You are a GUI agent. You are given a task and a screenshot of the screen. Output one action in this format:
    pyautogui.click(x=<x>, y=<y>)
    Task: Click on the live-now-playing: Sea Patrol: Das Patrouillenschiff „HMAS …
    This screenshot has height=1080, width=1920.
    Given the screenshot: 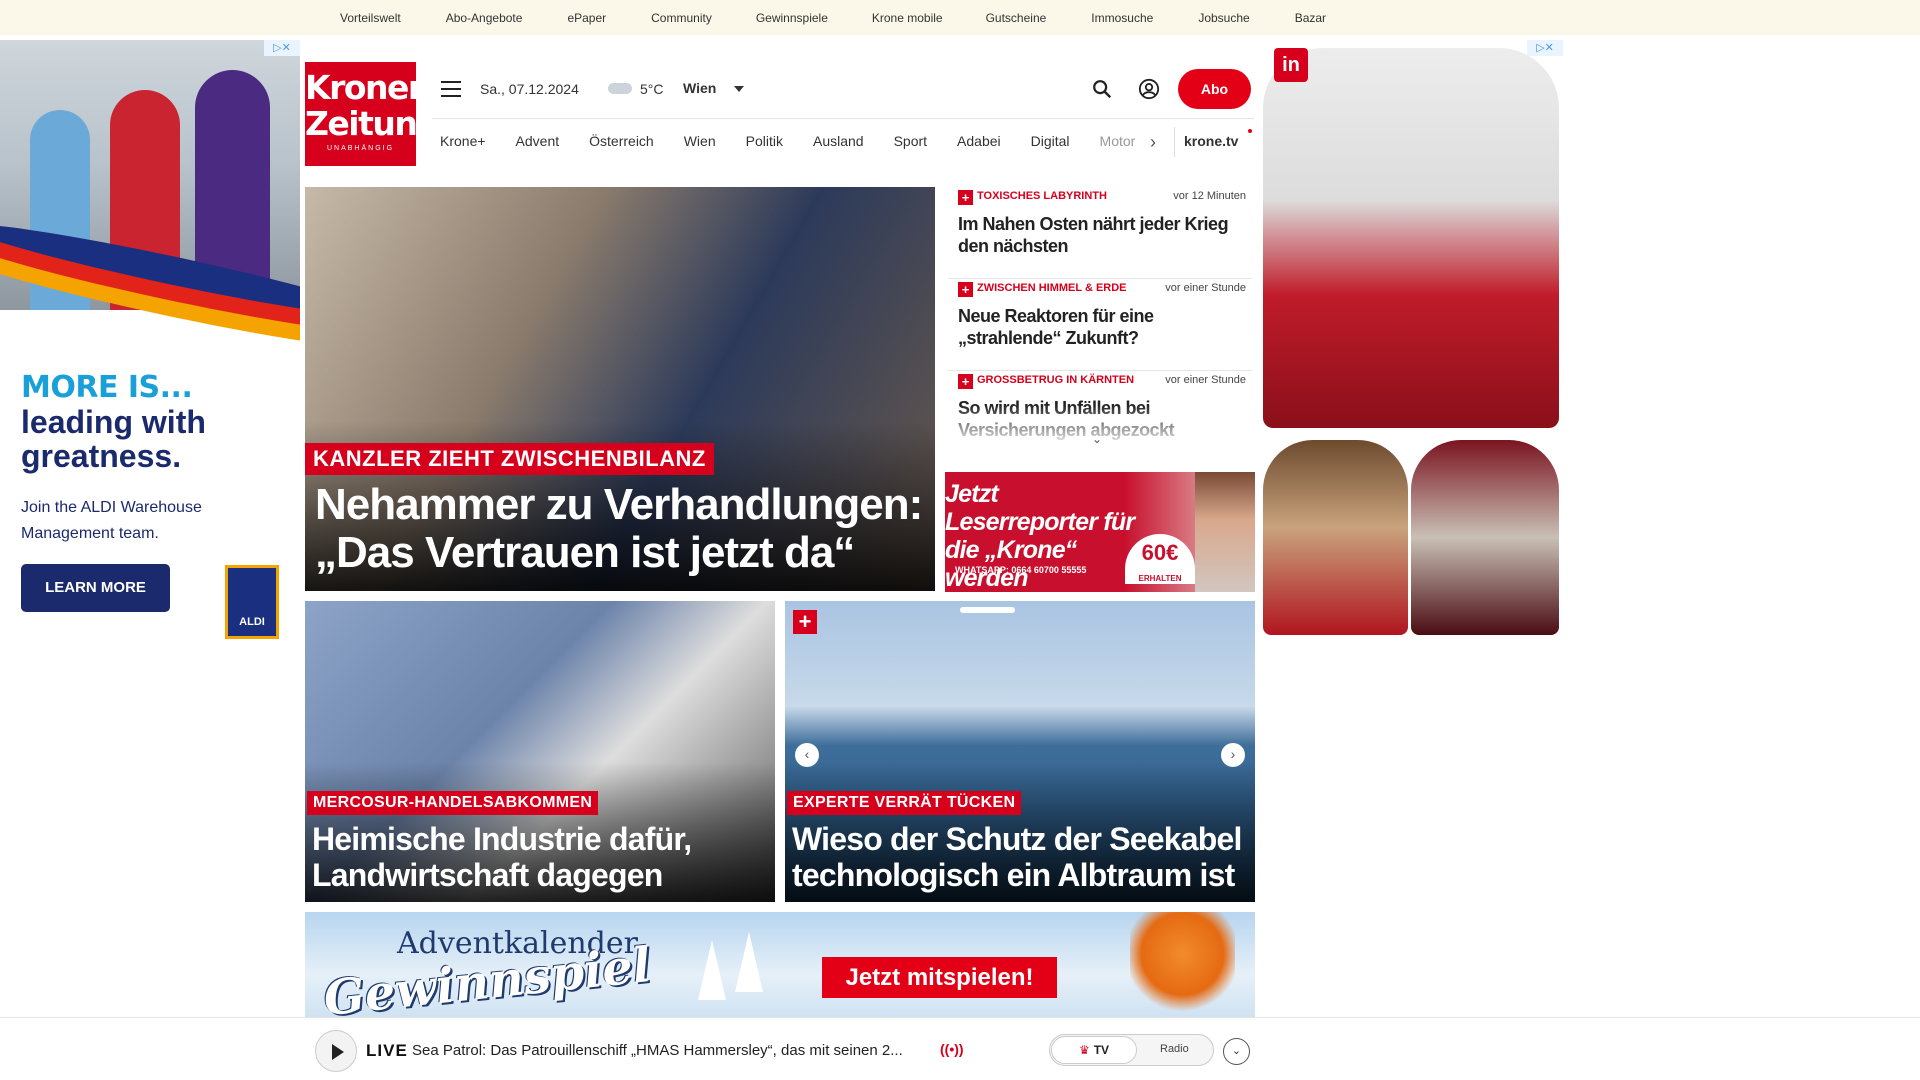 What is the action you would take?
    pyautogui.click(x=657, y=1050)
    